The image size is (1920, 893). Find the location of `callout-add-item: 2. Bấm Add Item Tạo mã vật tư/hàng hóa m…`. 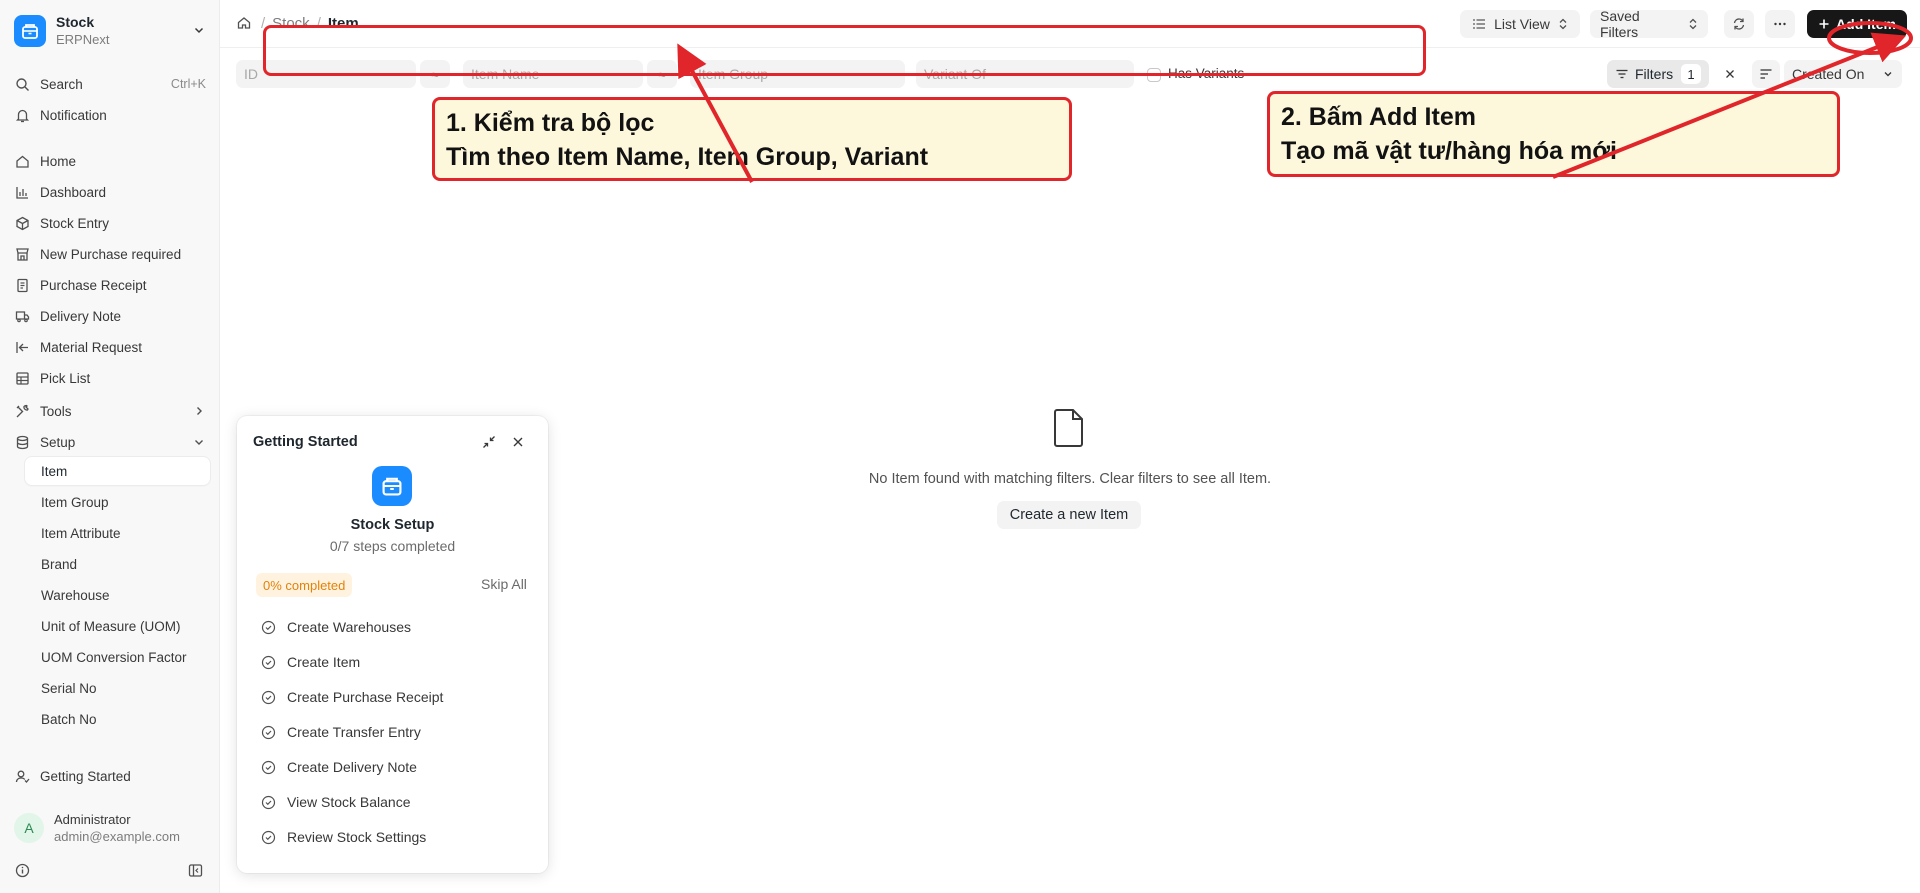

callout-add-item: 2. Bấm Add Item Tạo mã vật tư/hàng hóa m… is located at coordinates (1553, 134).